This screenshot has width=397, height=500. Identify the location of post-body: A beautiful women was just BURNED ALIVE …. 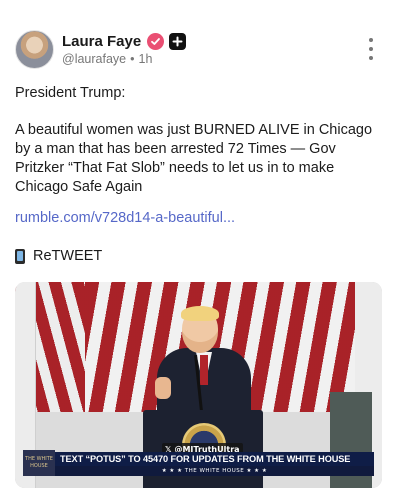
(194, 158).